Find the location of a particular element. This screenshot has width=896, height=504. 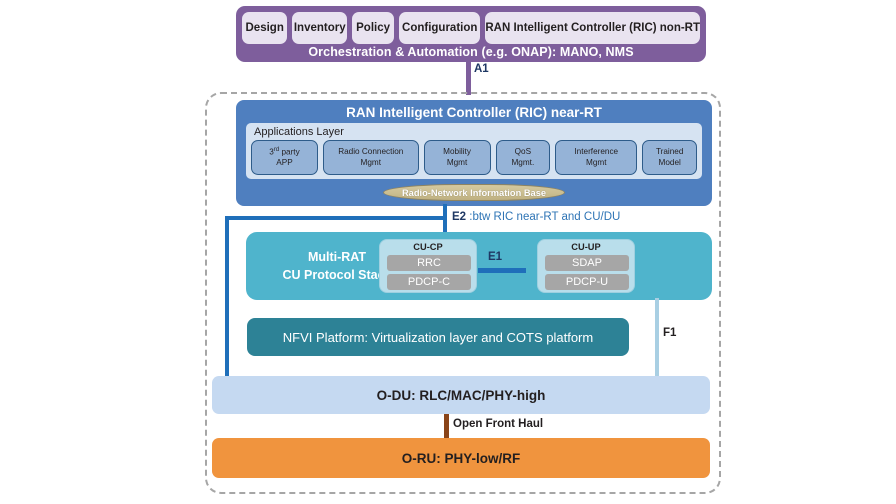

chip-ric-non-rt: RAN Intelligent Controller (RIC) non-RT is located at coordinates (593, 28).